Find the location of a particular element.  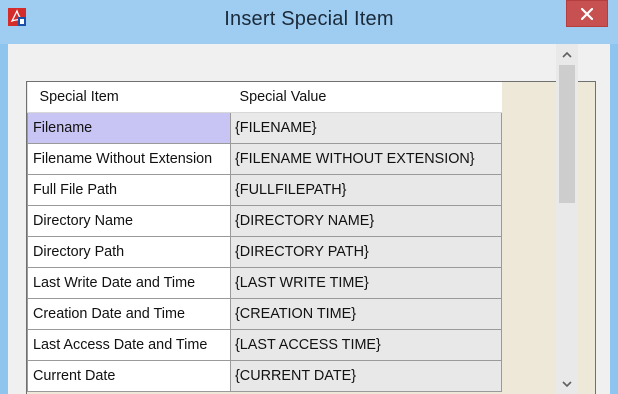

special-value-cell: {FILENAME} is located at coordinates (366, 128).